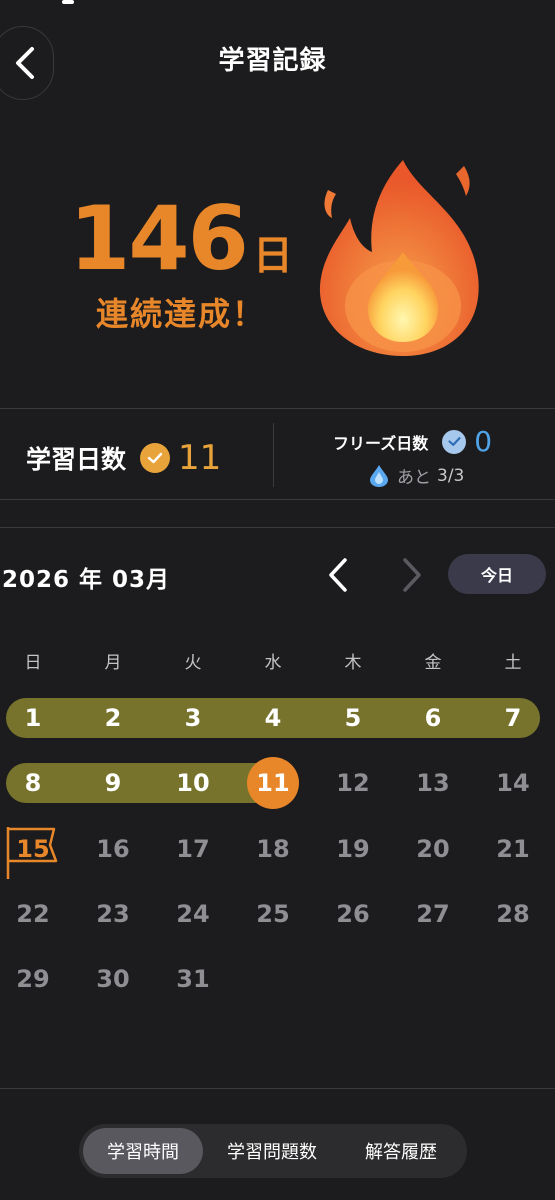 Image resolution: width=555 pixels, height=1200 pixels. What do you see at coordinates (33, 663) in the screenshot?
I see `weekday-label: 日` at bounding box center [33, 663].